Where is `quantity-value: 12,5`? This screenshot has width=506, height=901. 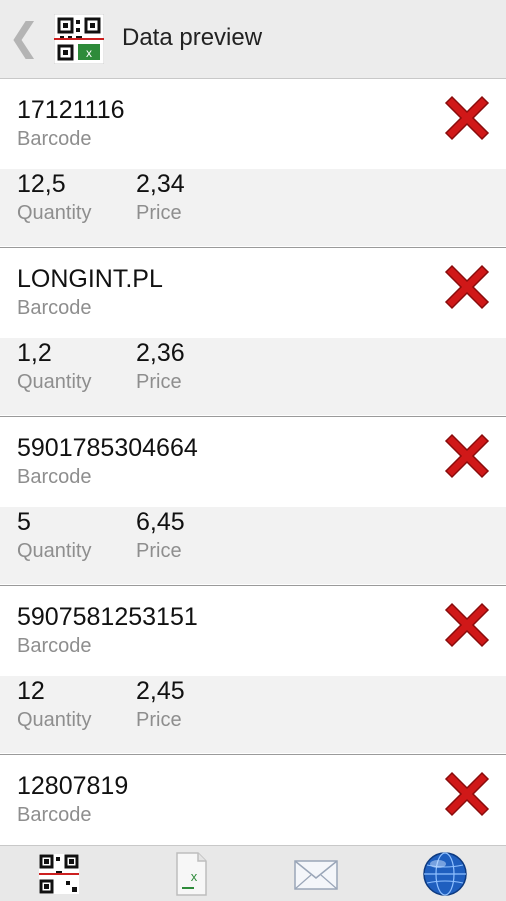
quantity-value: 12,5 is located at coordinates (41, 184).